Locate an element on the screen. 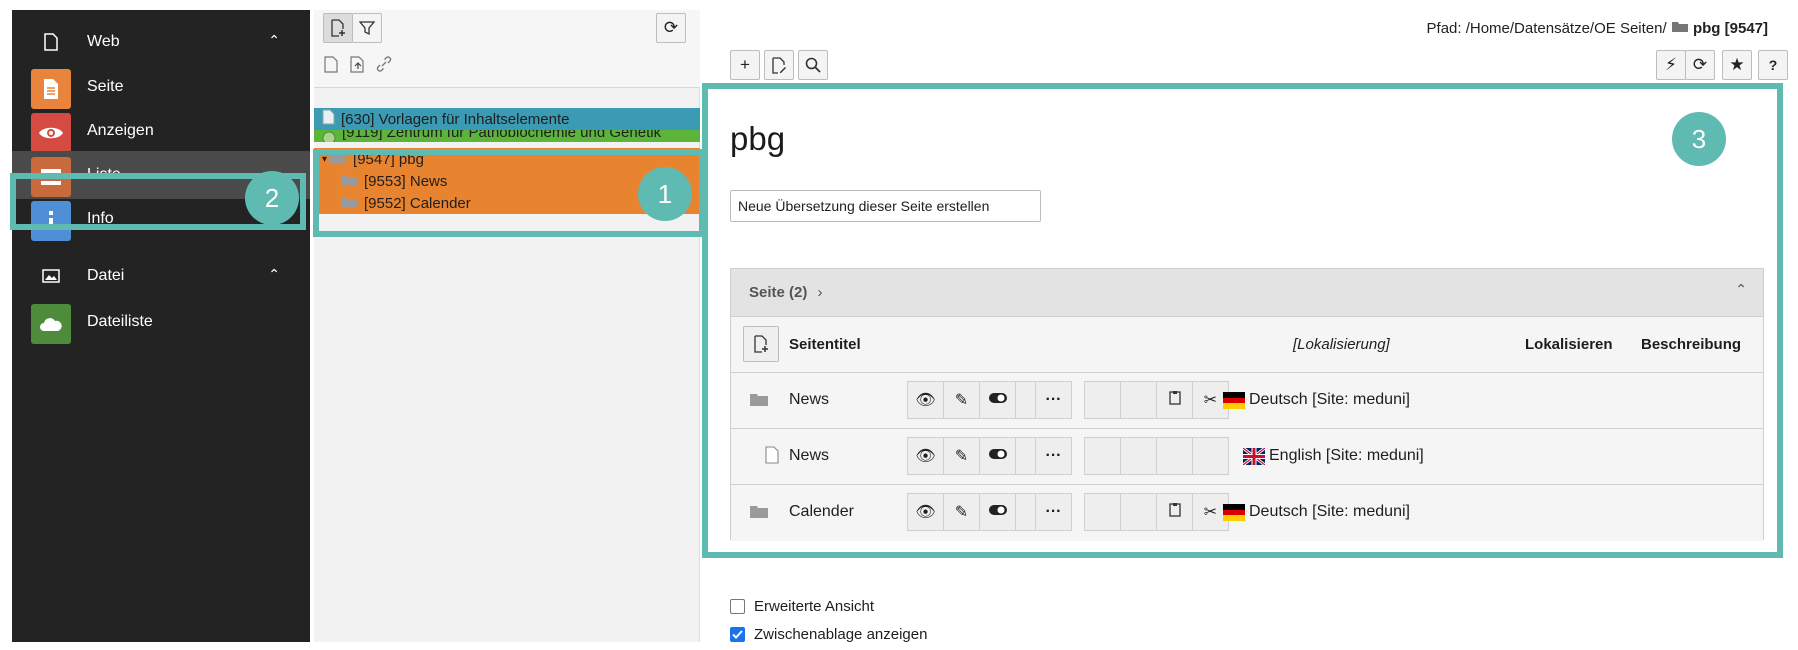 This screenshot has height=650, width=1798. clipboard-actions: ✂︎ is located at coordinates (1156, 512).